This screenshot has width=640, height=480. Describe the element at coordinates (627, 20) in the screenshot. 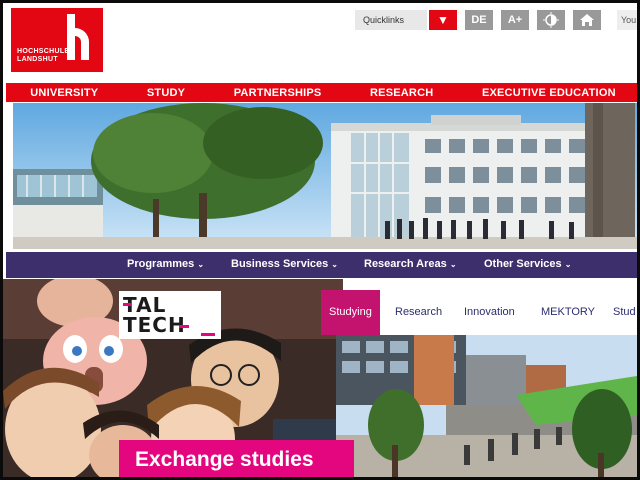

I see `search-input: You` at that location.